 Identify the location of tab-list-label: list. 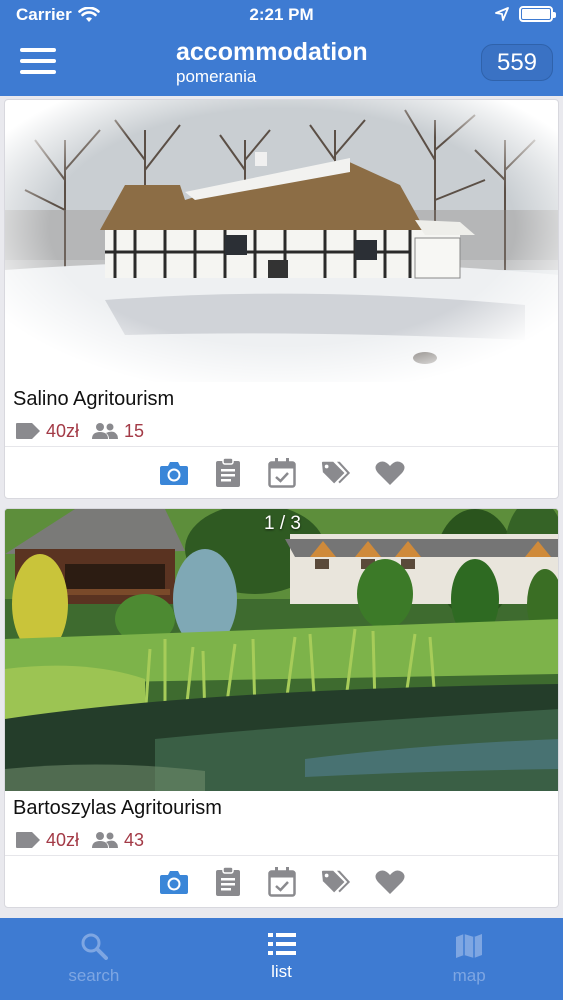
(281, 971).